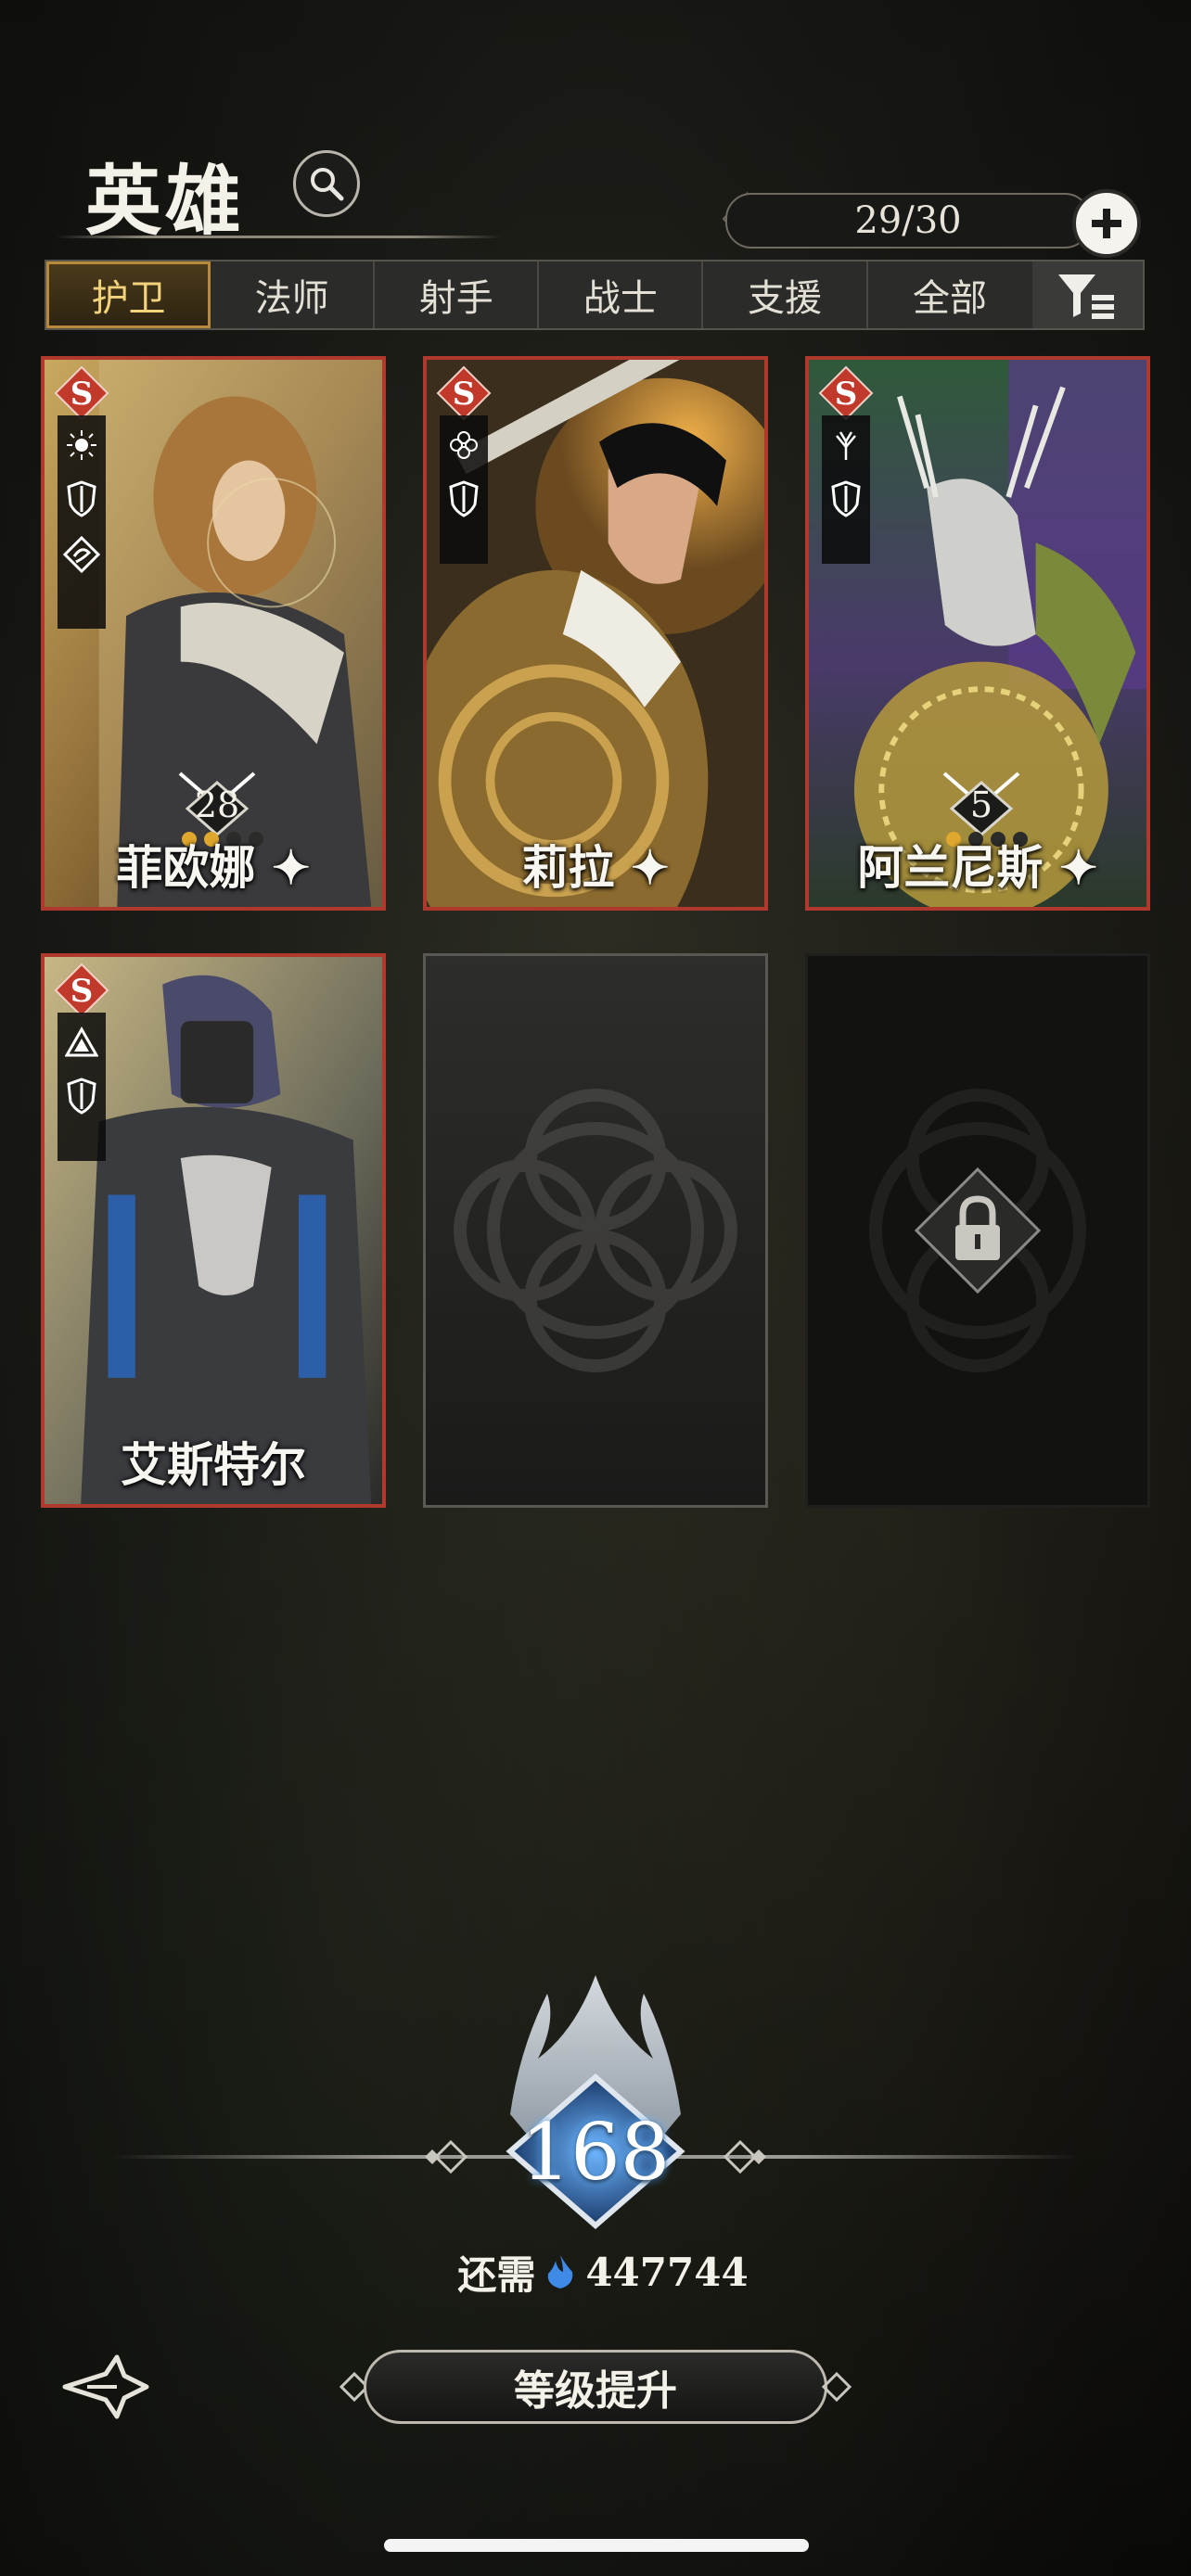  Describe the element at coordinates (497, 2274) in the screenshot. I see `cost-label: 还需` at that location.